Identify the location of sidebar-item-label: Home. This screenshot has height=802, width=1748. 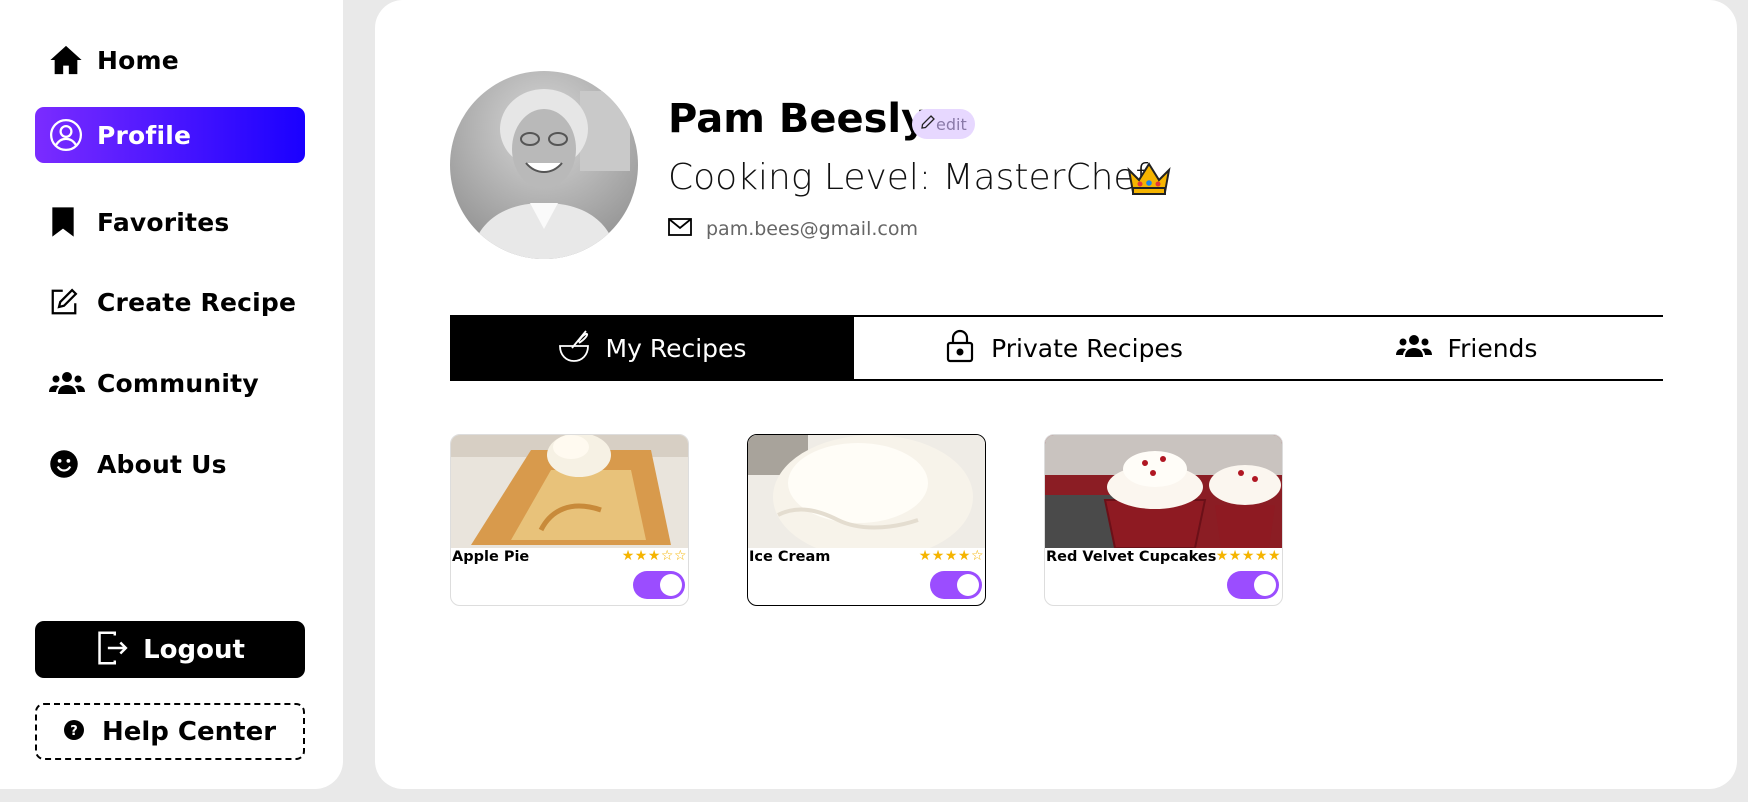
(138, 60).